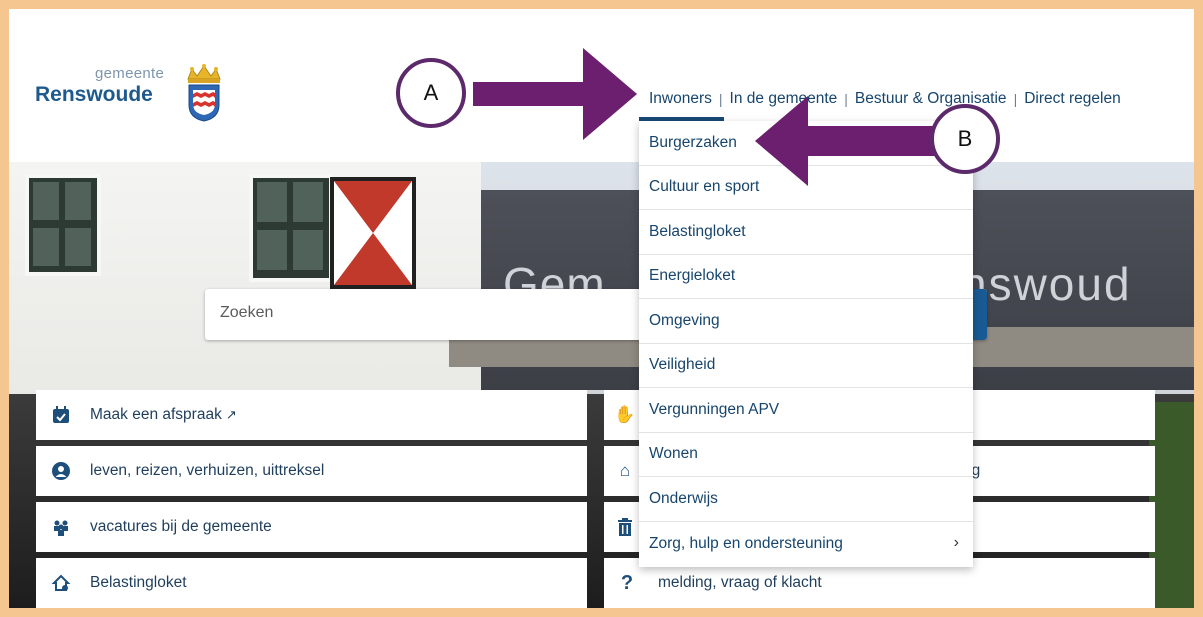  I want to click on arrow-b, so click(845, 141).